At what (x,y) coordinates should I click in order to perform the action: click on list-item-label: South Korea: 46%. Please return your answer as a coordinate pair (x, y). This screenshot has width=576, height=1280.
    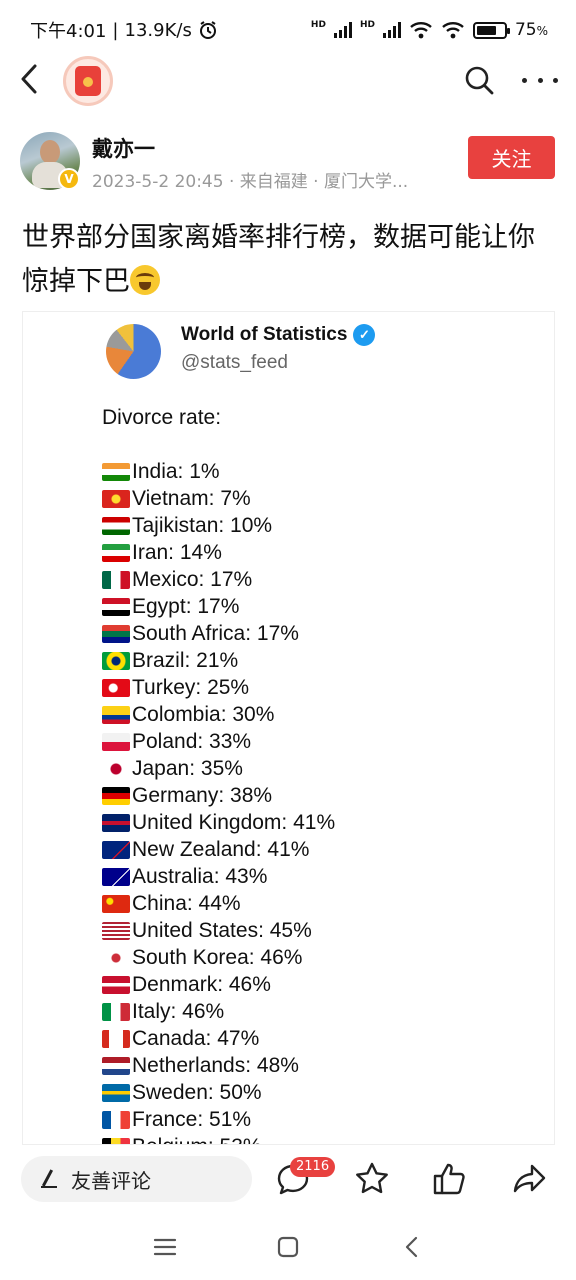
    Looking at the image, I should click on (217, 957).